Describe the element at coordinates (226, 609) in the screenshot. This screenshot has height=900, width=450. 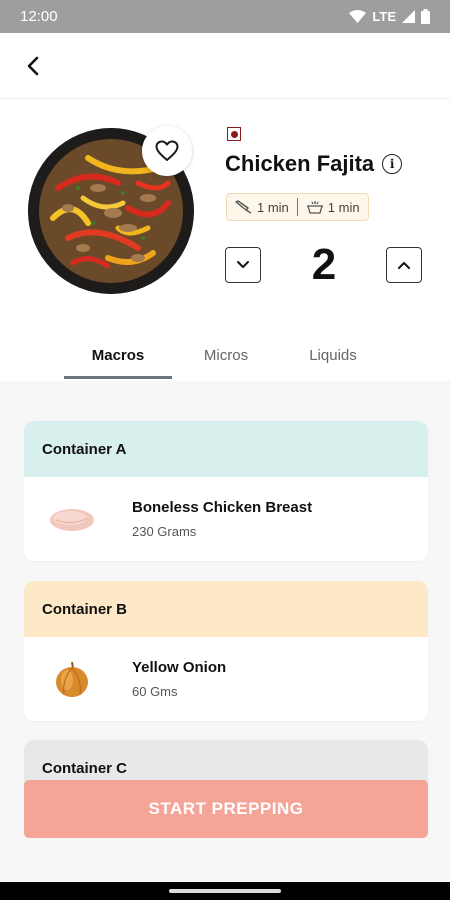
I see `container-header: Container B` at that location.